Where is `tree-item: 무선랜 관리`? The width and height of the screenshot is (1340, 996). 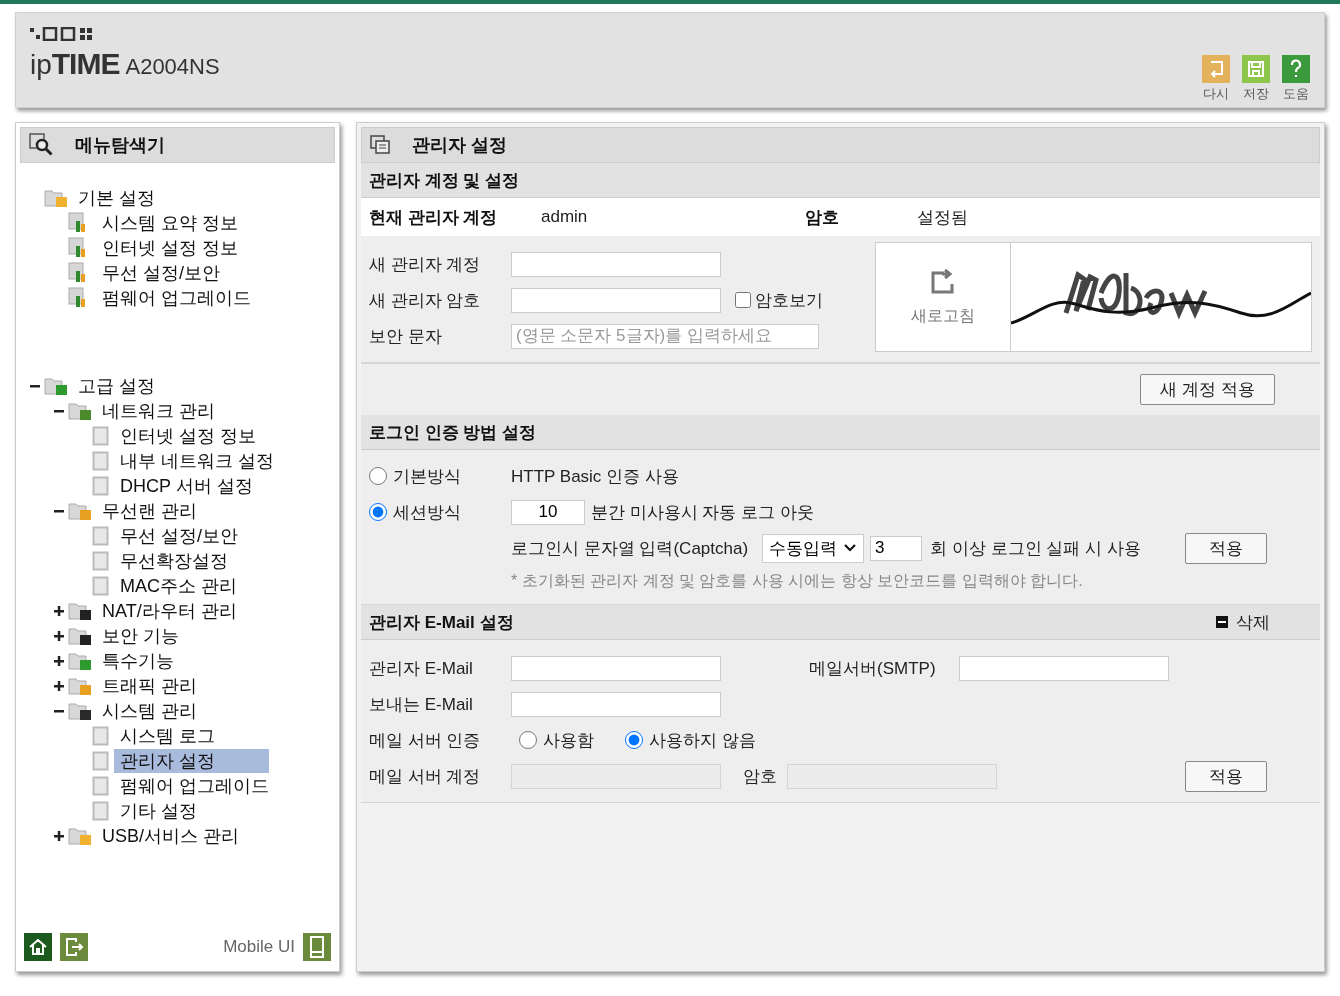
tree-item: 무선랜 관리 is located at coordinates (149, 510).